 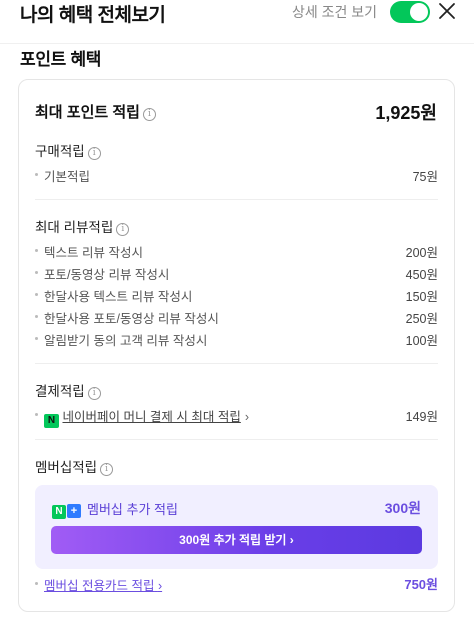 What do you see at coordinates (151, 417) in the screenshot?
I see `npay-link: 네이버페이 머니 결제 시 최대 적립` at bounding box center [151, 417].